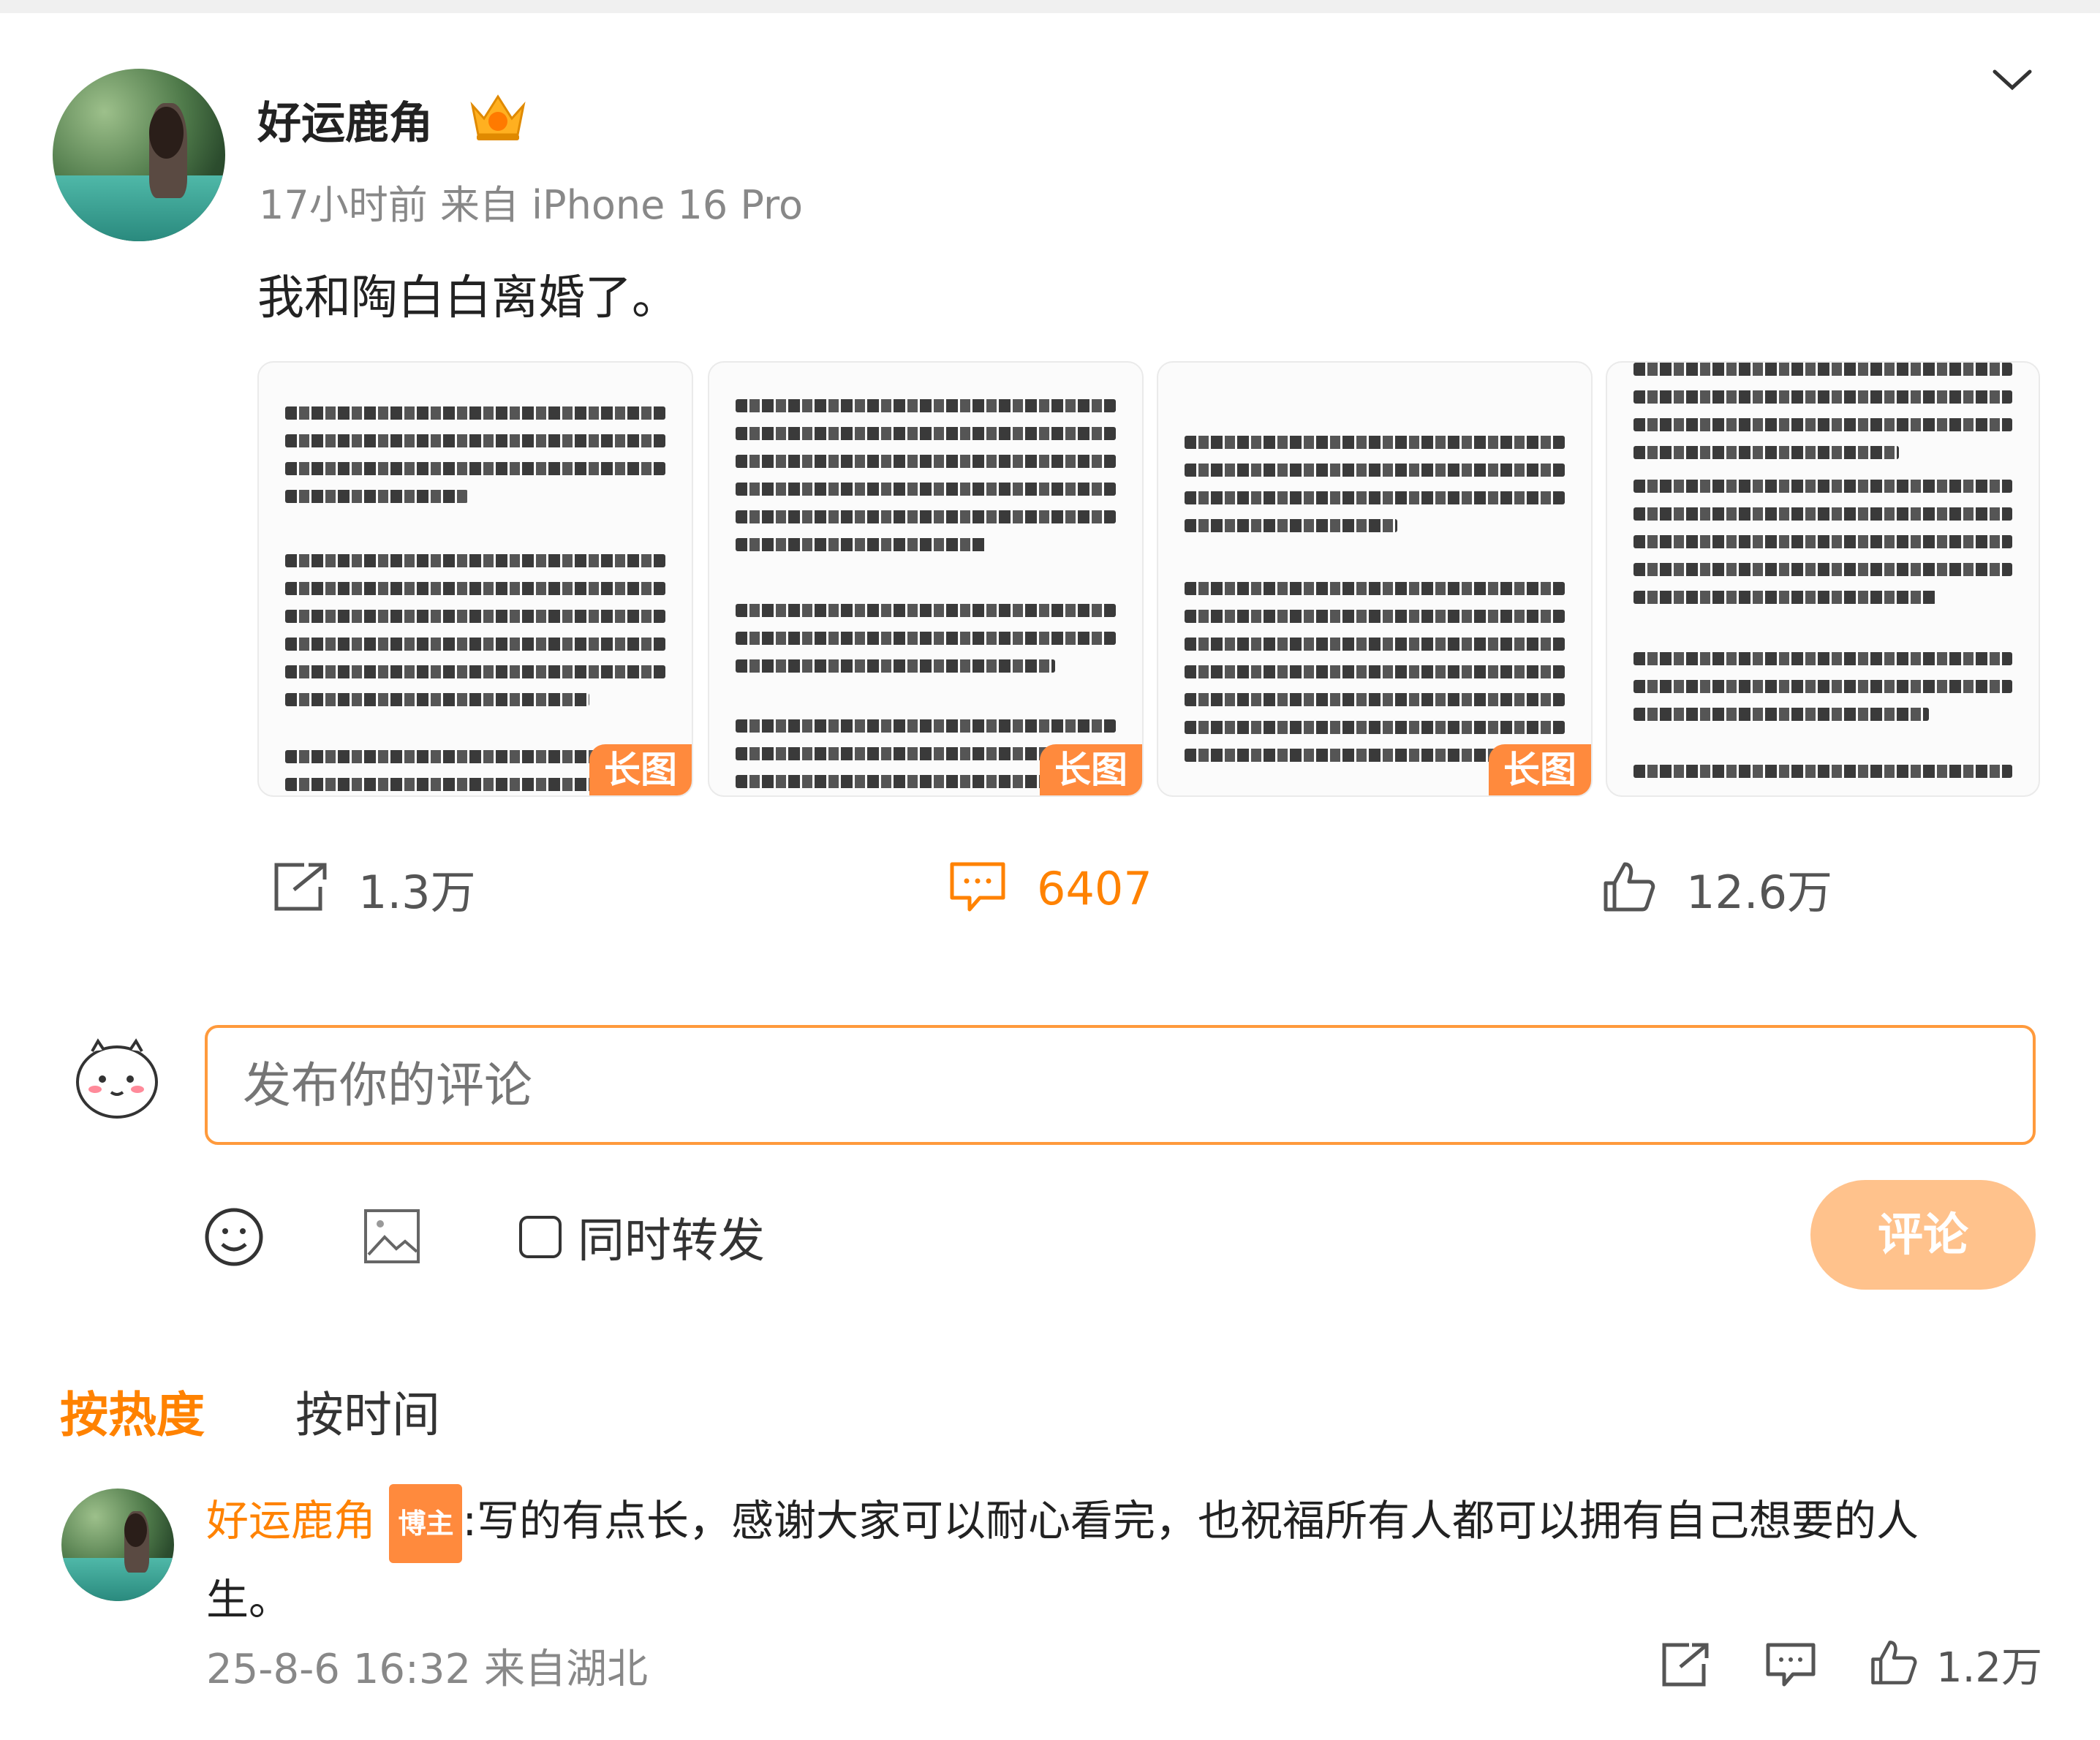 This screenshot has width=2100, height=1740. Describe the element at coordinates (339, 1669) in the screenshot. I see `comment-date: 25-8-6 16:32` at that location.